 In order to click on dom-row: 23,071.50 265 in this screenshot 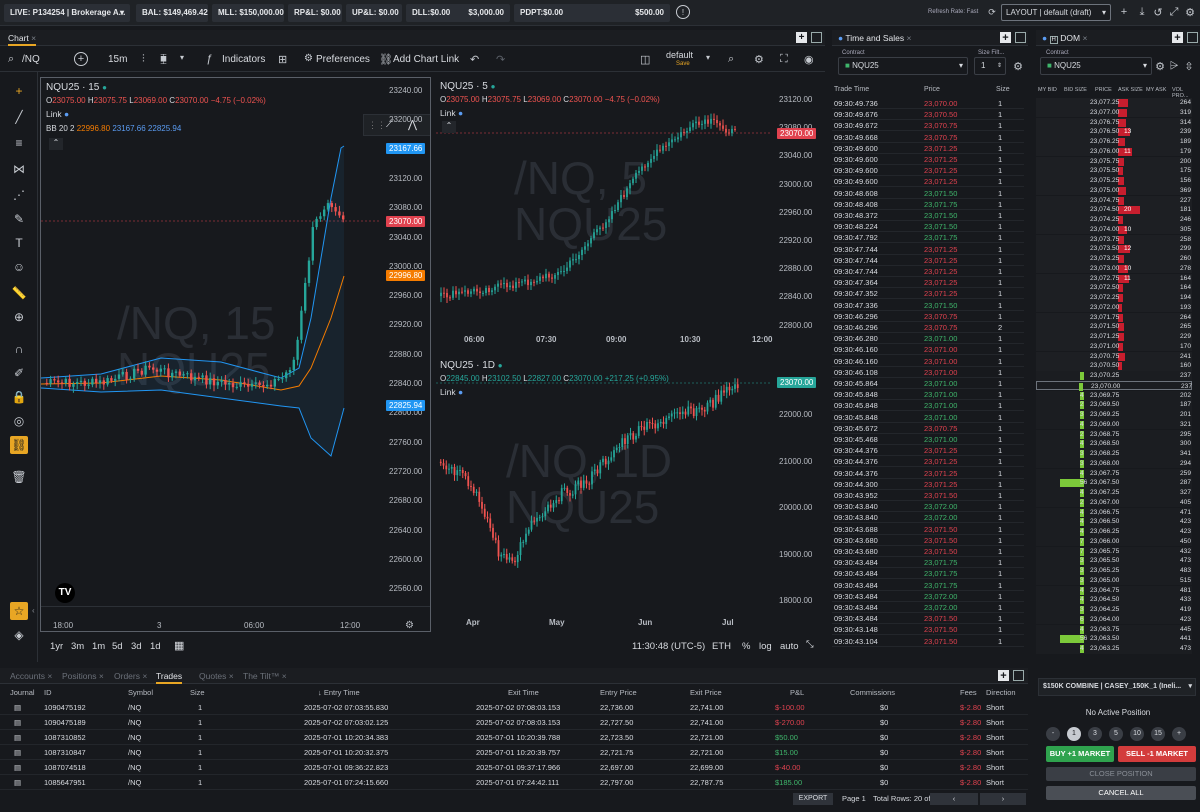, I will do `click(1114, 327)`.